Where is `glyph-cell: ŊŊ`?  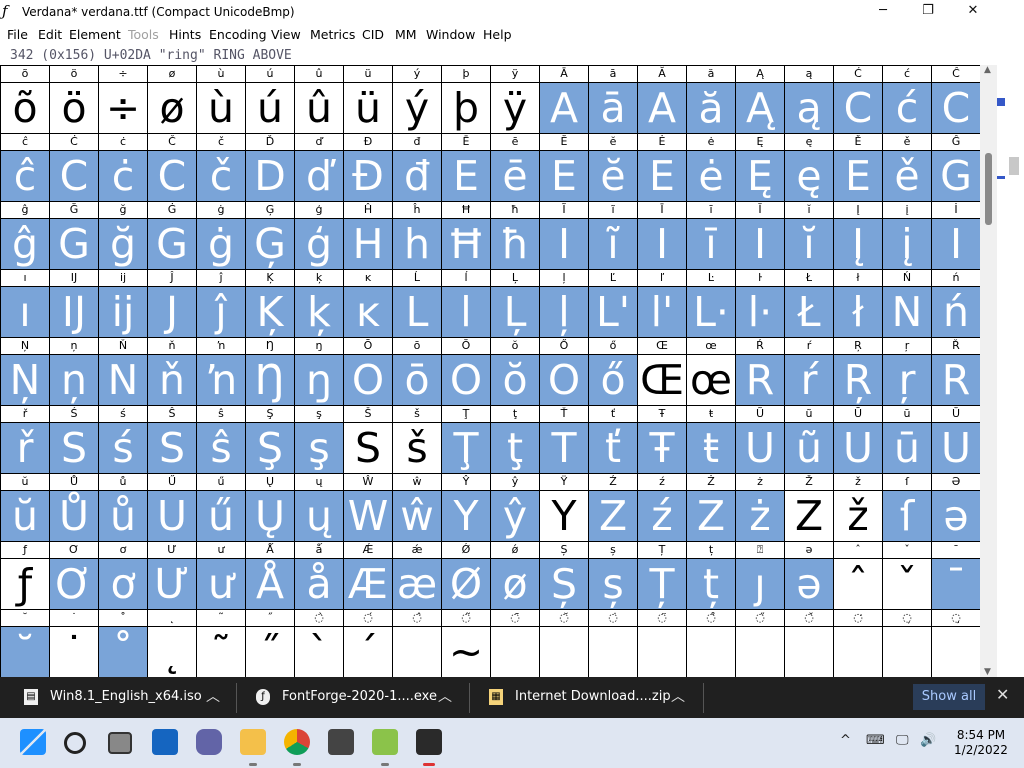 glyph-cell: ŊŊ is located at coordinates (270, 372).